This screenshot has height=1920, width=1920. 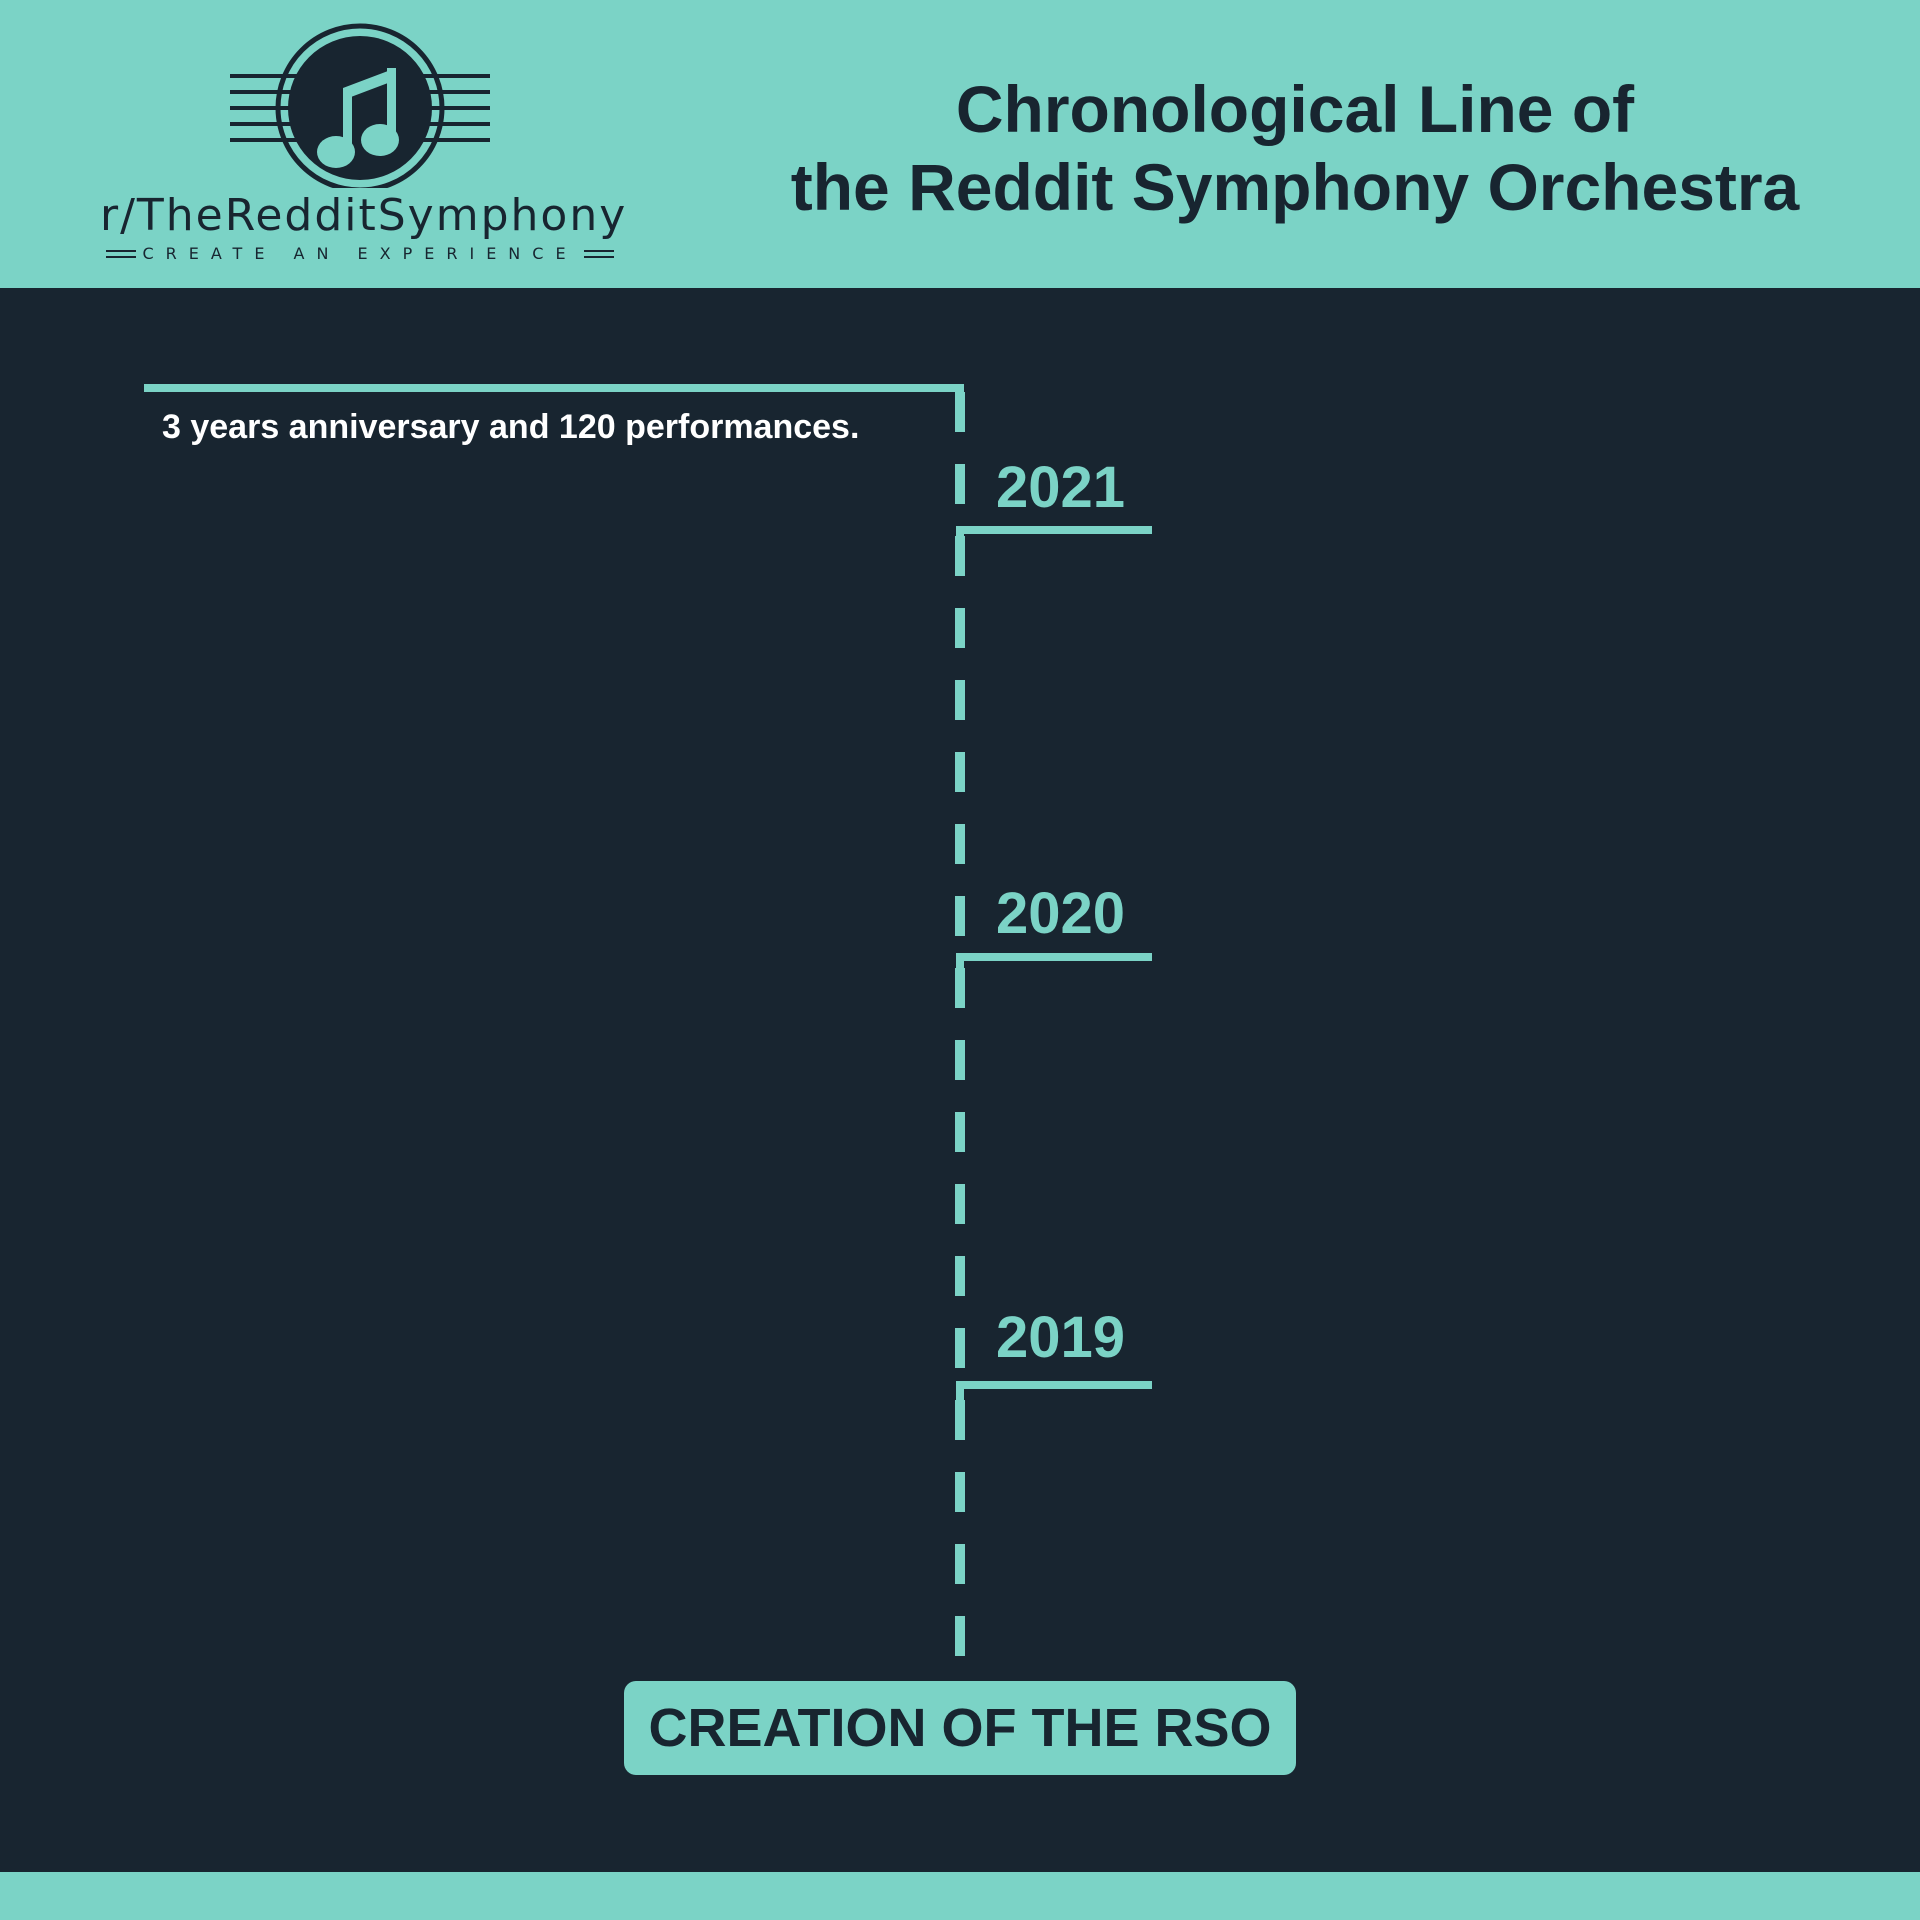 What do you see at coordinates (1054, 1395) in the screenshot?
I see `milestone-2019-bracket` at bounding box center [1054, 1395].